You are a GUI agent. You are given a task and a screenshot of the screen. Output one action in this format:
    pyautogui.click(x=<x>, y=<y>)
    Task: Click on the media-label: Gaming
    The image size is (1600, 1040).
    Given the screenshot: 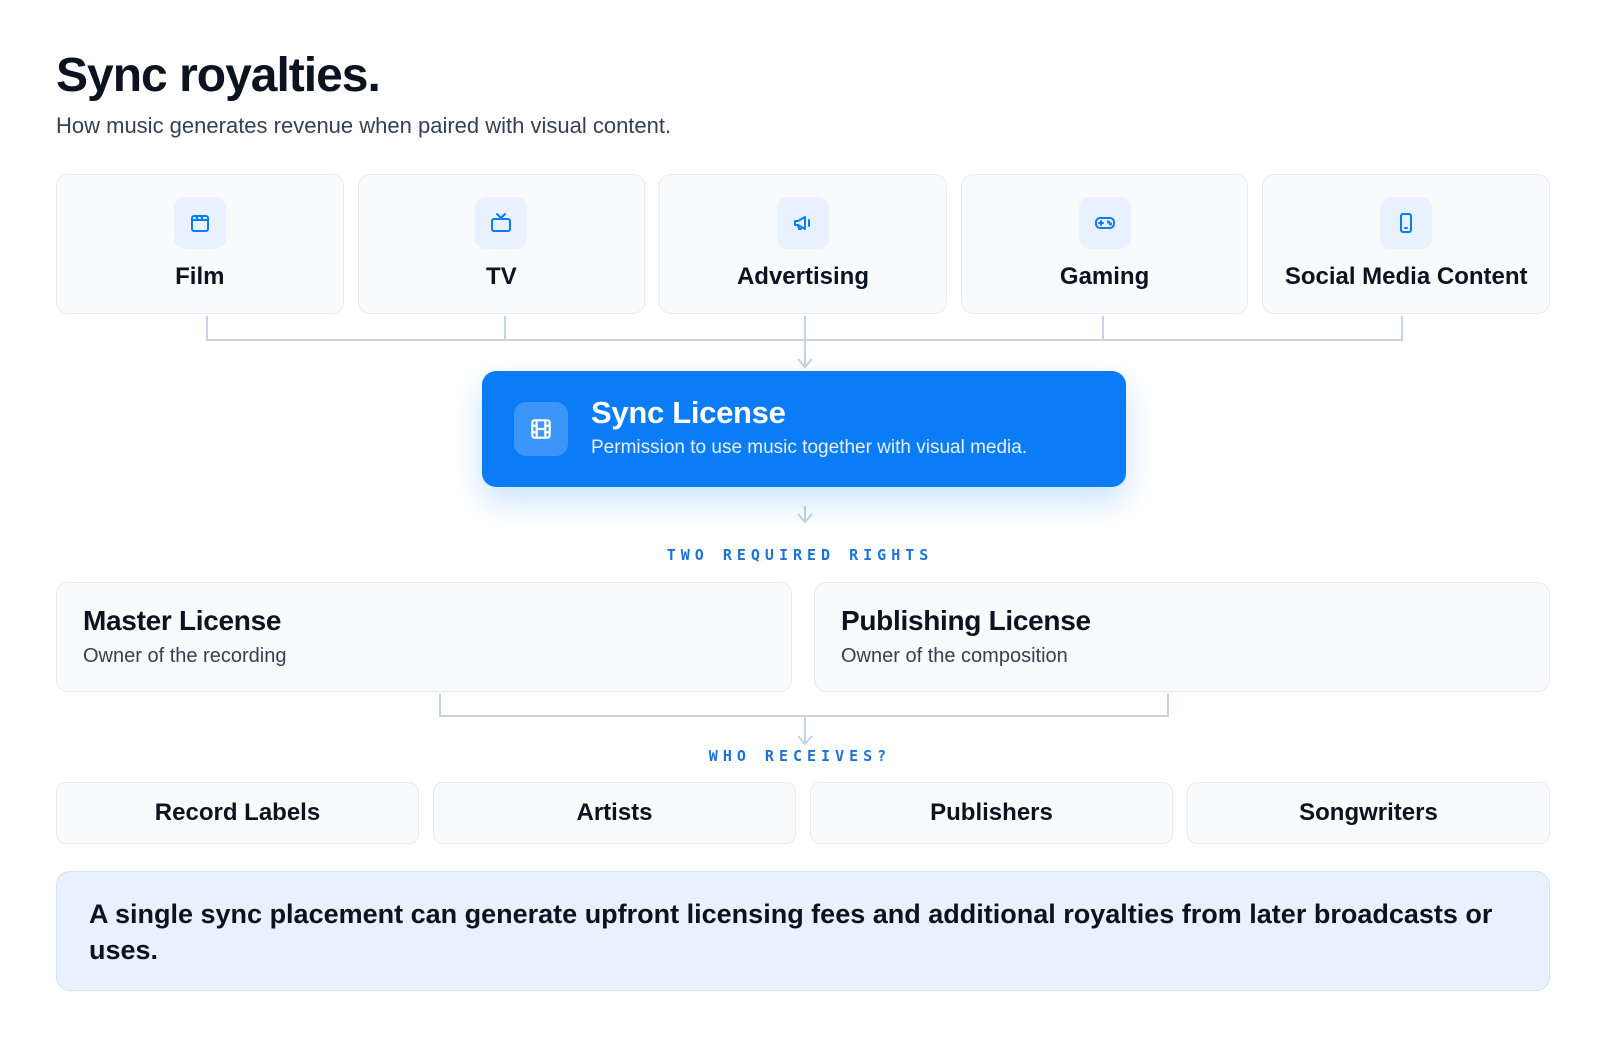 What is the action you would take?
    pyautogui.click(x=1104, y=276)
    